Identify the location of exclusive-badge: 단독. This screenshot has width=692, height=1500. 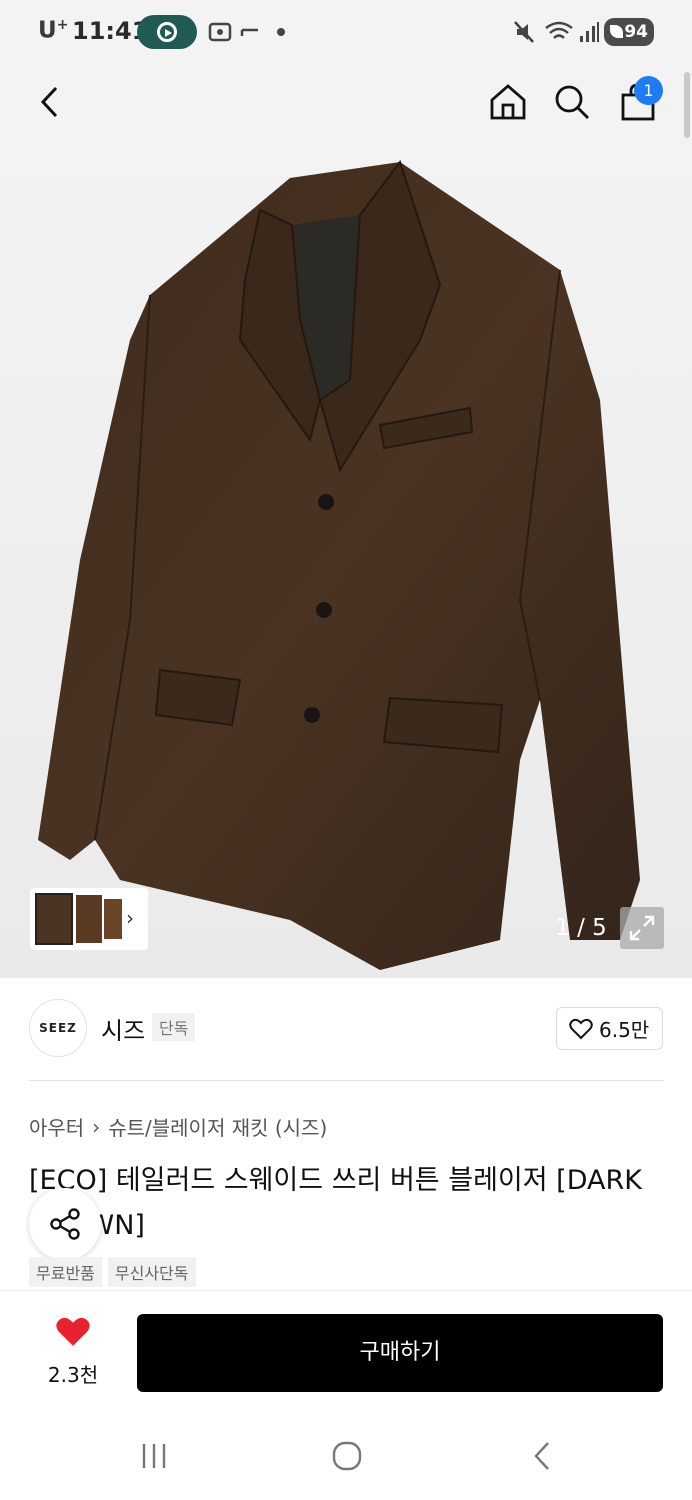
(174, 1027).